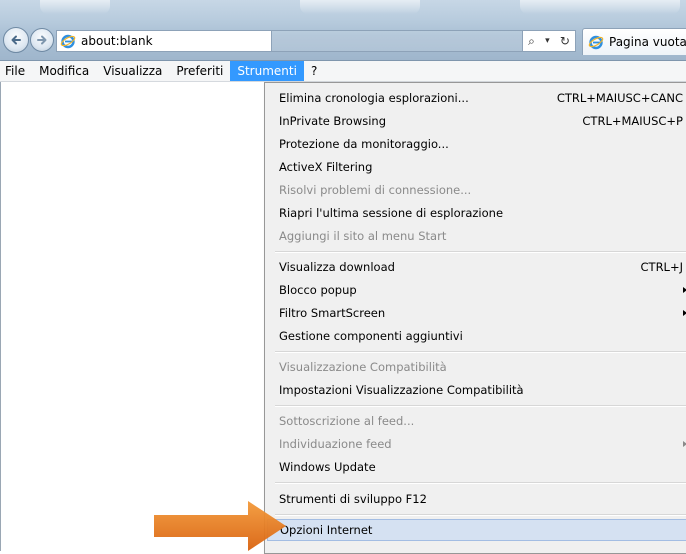  I want to click on menu-item-inprivate: InPrivate Browsing CTRL+MAIUSC+P, so click(476, 121).